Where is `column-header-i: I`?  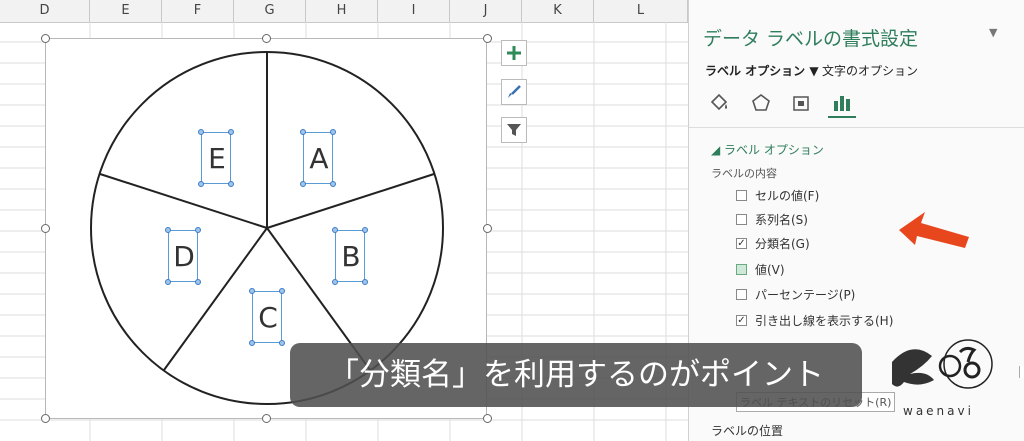 column-header-i: I is located at coordinates (414, 11).